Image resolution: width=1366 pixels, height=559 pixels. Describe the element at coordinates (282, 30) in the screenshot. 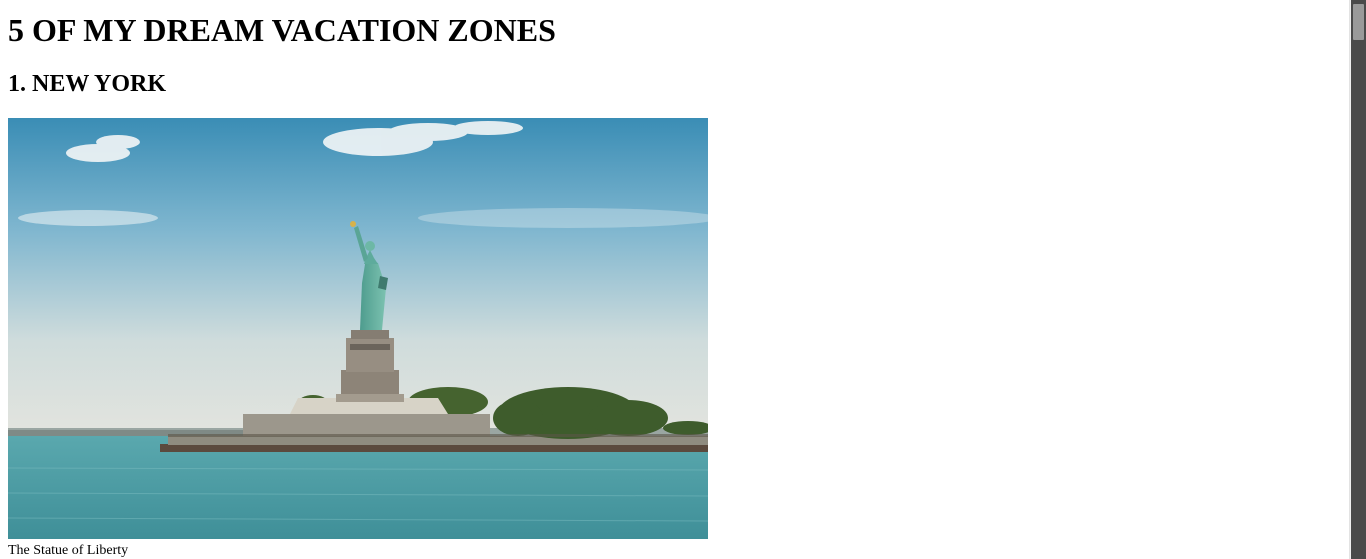

I see `page-title: 5 OF MY DREAM VACATION ZONES` at that location.